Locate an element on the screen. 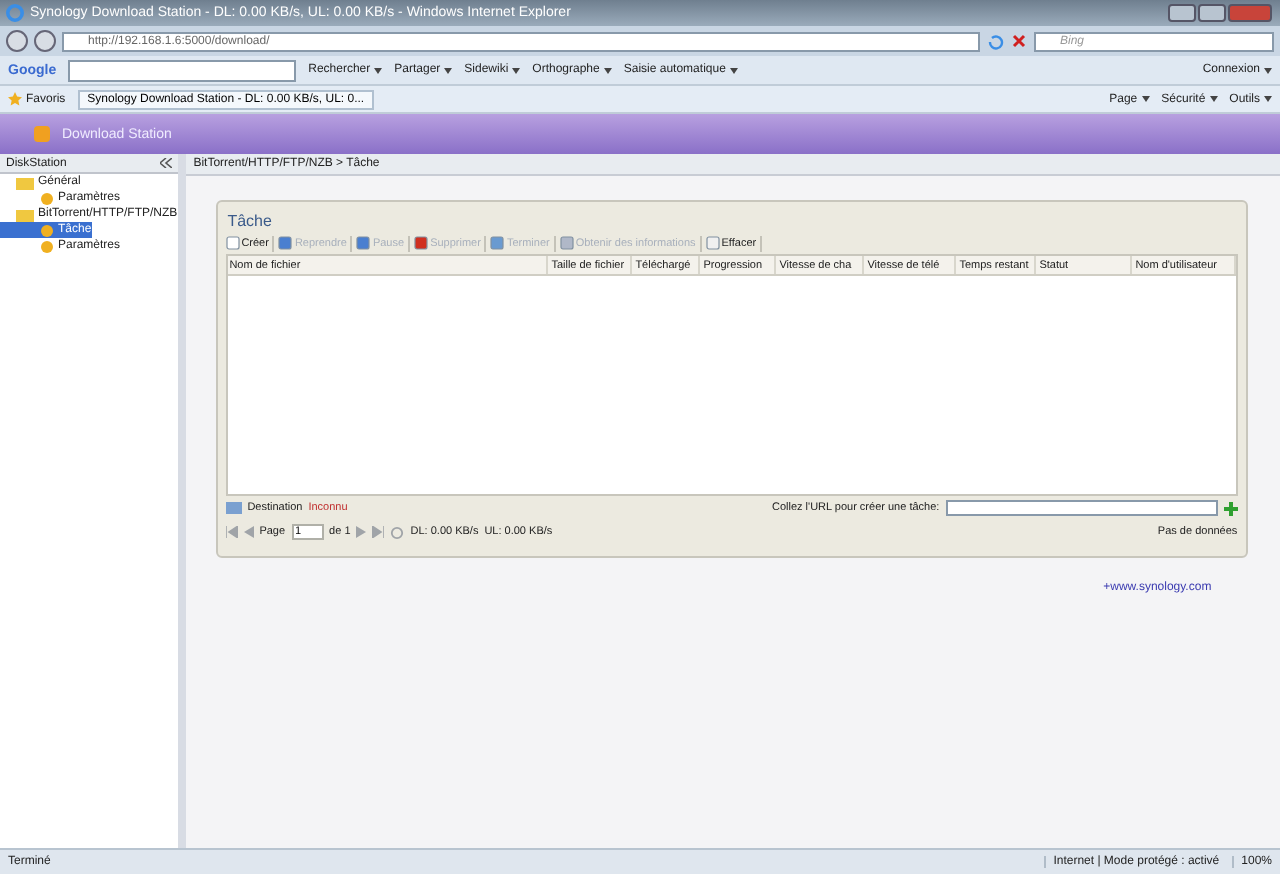 The image size is (1280, 874). first-page-icon is located at coordinates (231, 532).